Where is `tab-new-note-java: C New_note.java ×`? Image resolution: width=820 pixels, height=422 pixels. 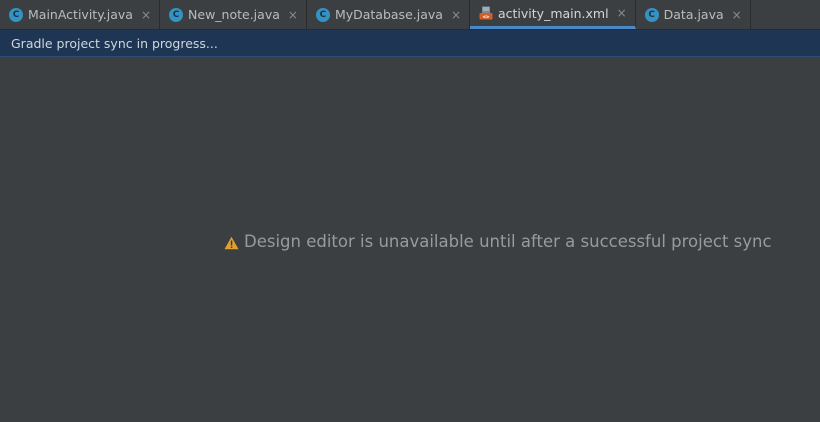
tab-new-note-java: C New_note.java × is located at coordinates (233, 14).